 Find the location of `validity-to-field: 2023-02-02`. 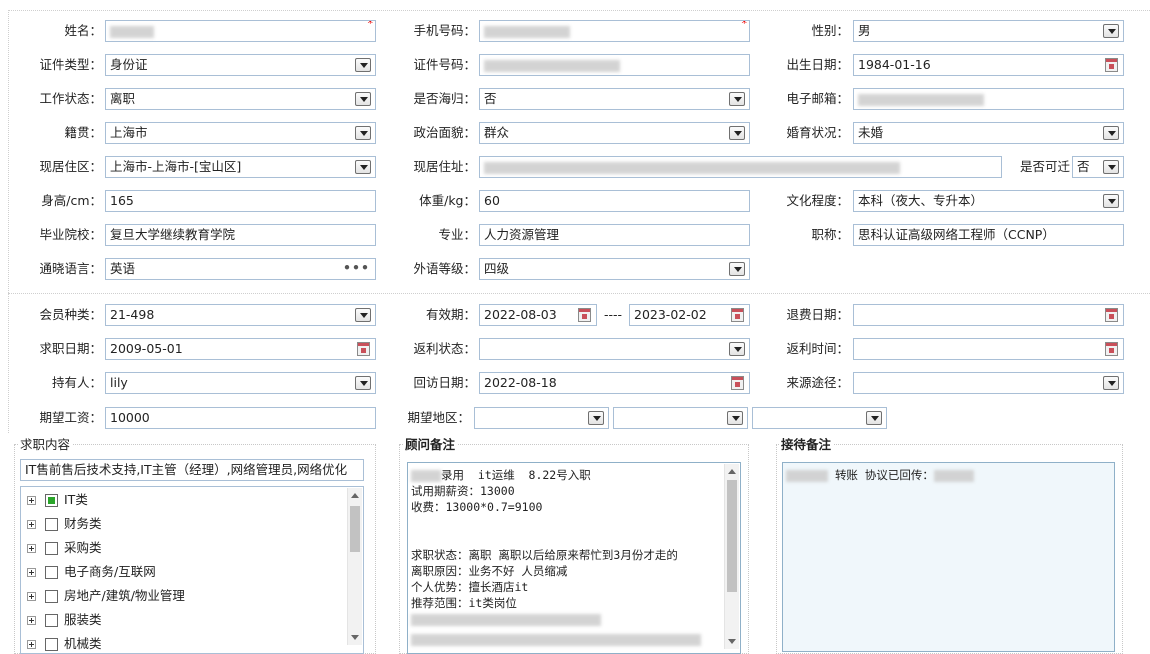

validity-to-field: 2023-02-02 is located at coordinates (689, 315).